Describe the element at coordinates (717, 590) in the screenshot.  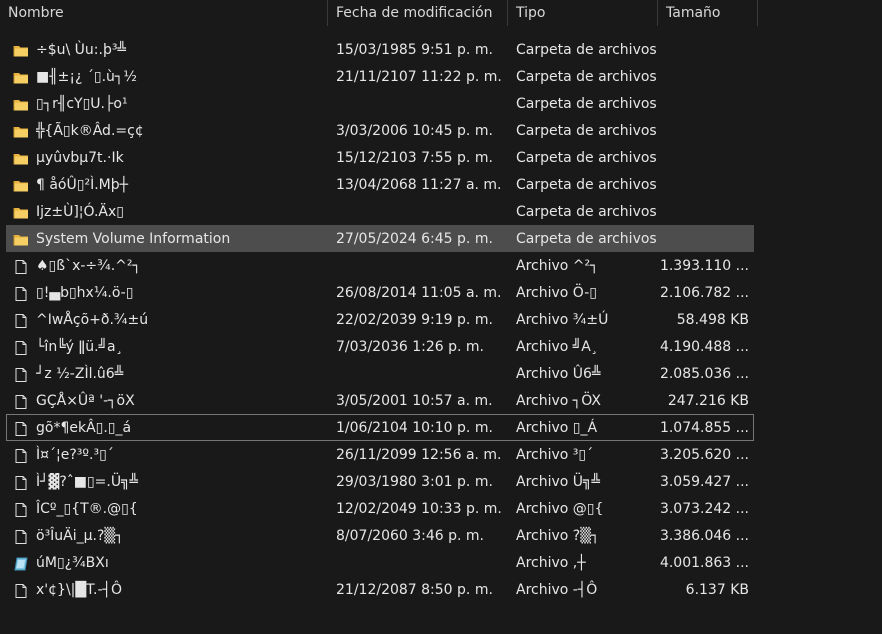
I see `item-size: 6.137 KB` at that location.